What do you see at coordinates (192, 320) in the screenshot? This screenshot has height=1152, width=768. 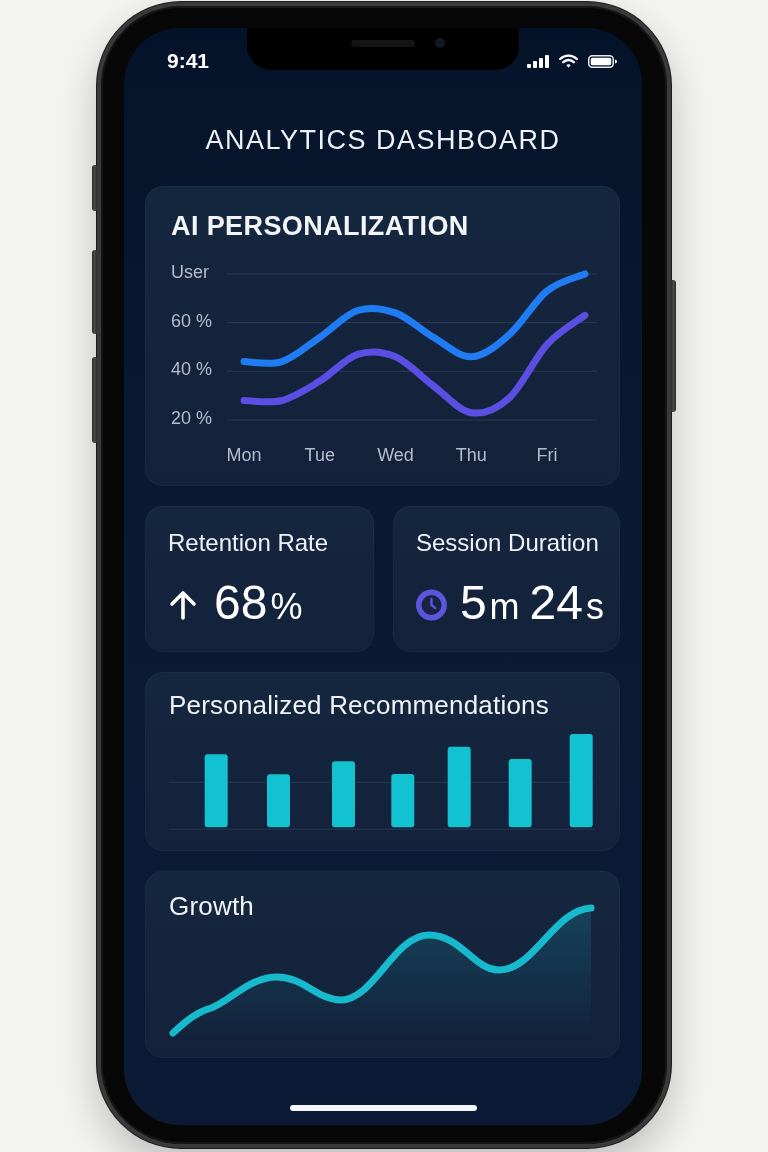 I see `axis-label: 60 %` at bounding box center [192, 320].